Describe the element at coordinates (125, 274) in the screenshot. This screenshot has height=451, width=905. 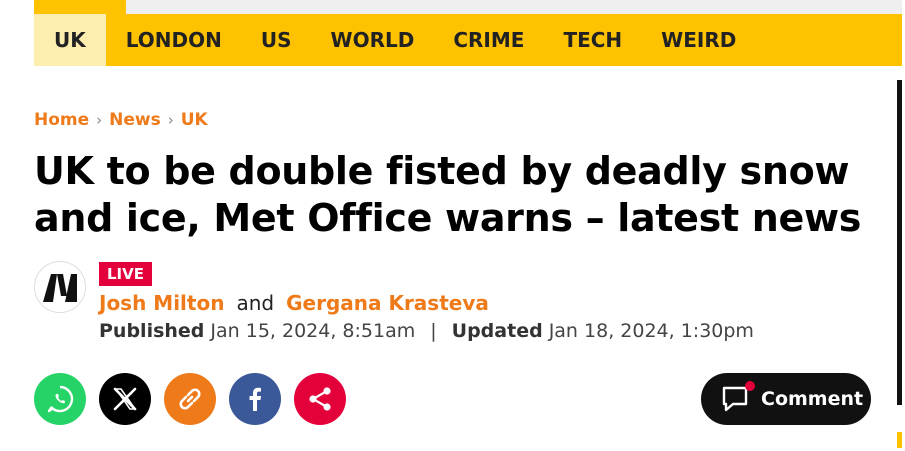
I see `live-badge: LIVE` at that location.